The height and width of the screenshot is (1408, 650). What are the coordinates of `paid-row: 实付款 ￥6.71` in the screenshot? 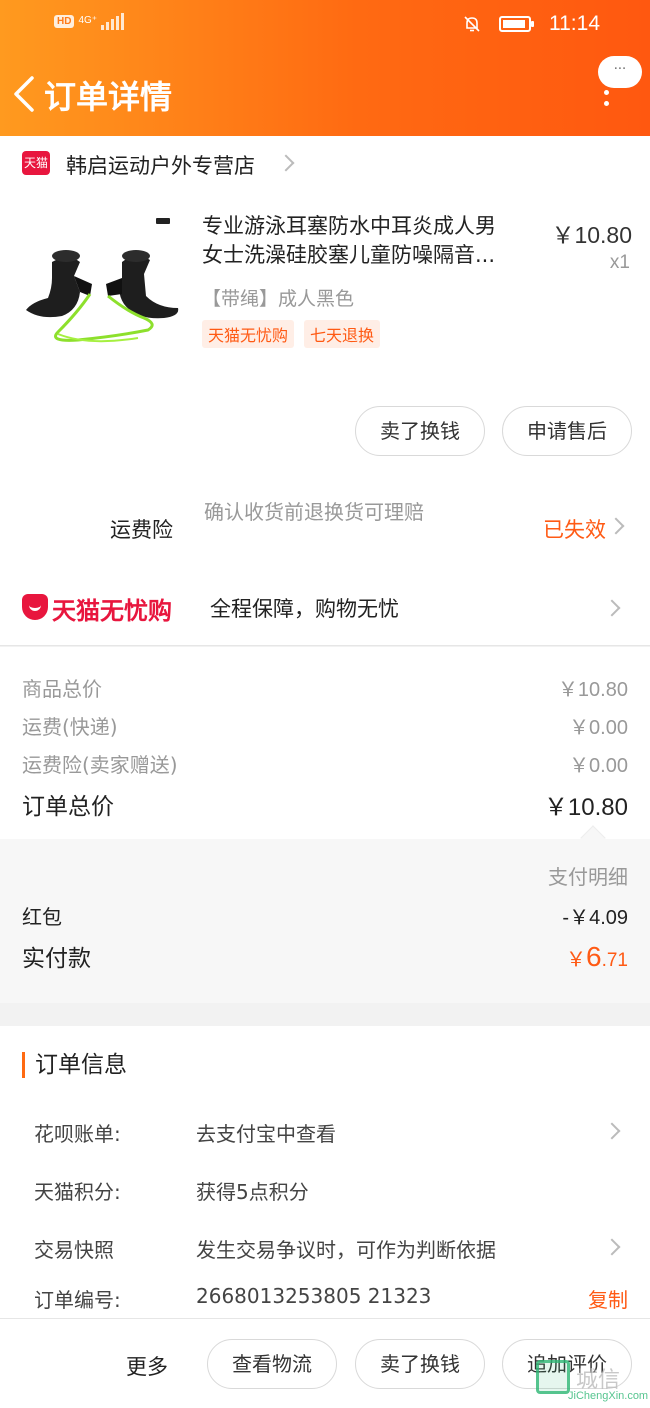 It's located at (325, 956).